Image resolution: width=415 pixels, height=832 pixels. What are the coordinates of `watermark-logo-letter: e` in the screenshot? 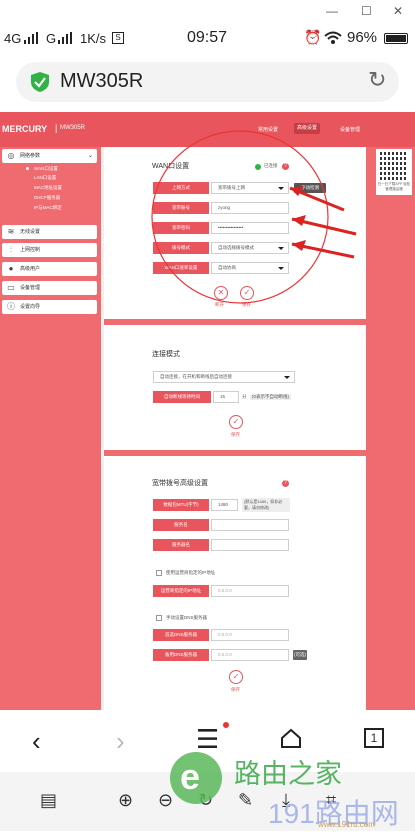 It's located at (190, 776).